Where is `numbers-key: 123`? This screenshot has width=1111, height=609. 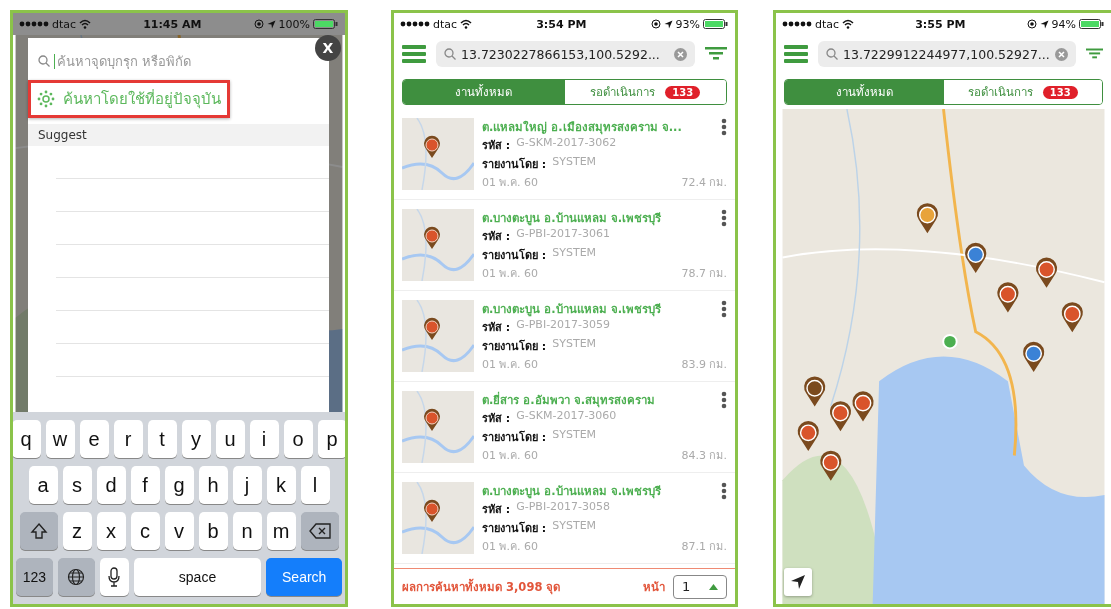 numbers-key: 123 is located at coordinates (34, 577).